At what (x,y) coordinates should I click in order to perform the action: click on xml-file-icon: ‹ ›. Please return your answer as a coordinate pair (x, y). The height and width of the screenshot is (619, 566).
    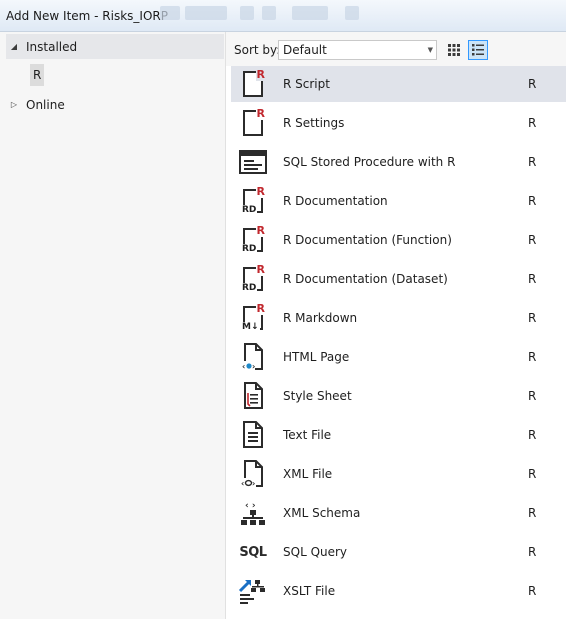
    Looking at the image, I should click on (253, 474).